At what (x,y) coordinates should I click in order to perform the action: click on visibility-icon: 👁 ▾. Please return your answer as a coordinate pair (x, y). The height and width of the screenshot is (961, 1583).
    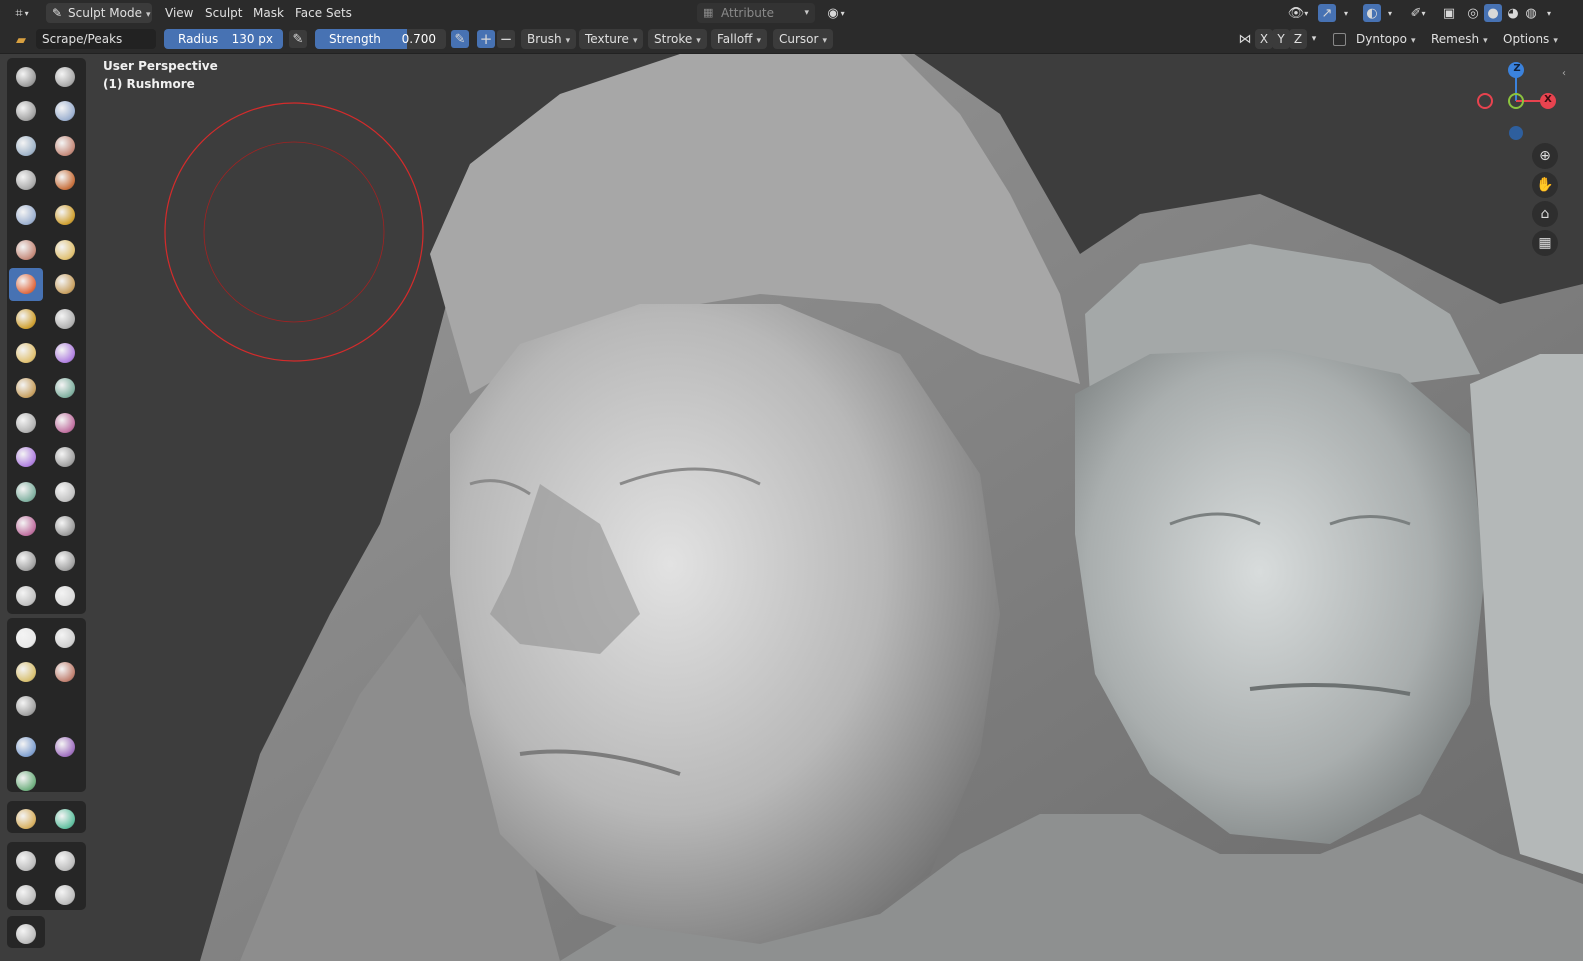
    Looking at the image, I should click on (1298, 13).